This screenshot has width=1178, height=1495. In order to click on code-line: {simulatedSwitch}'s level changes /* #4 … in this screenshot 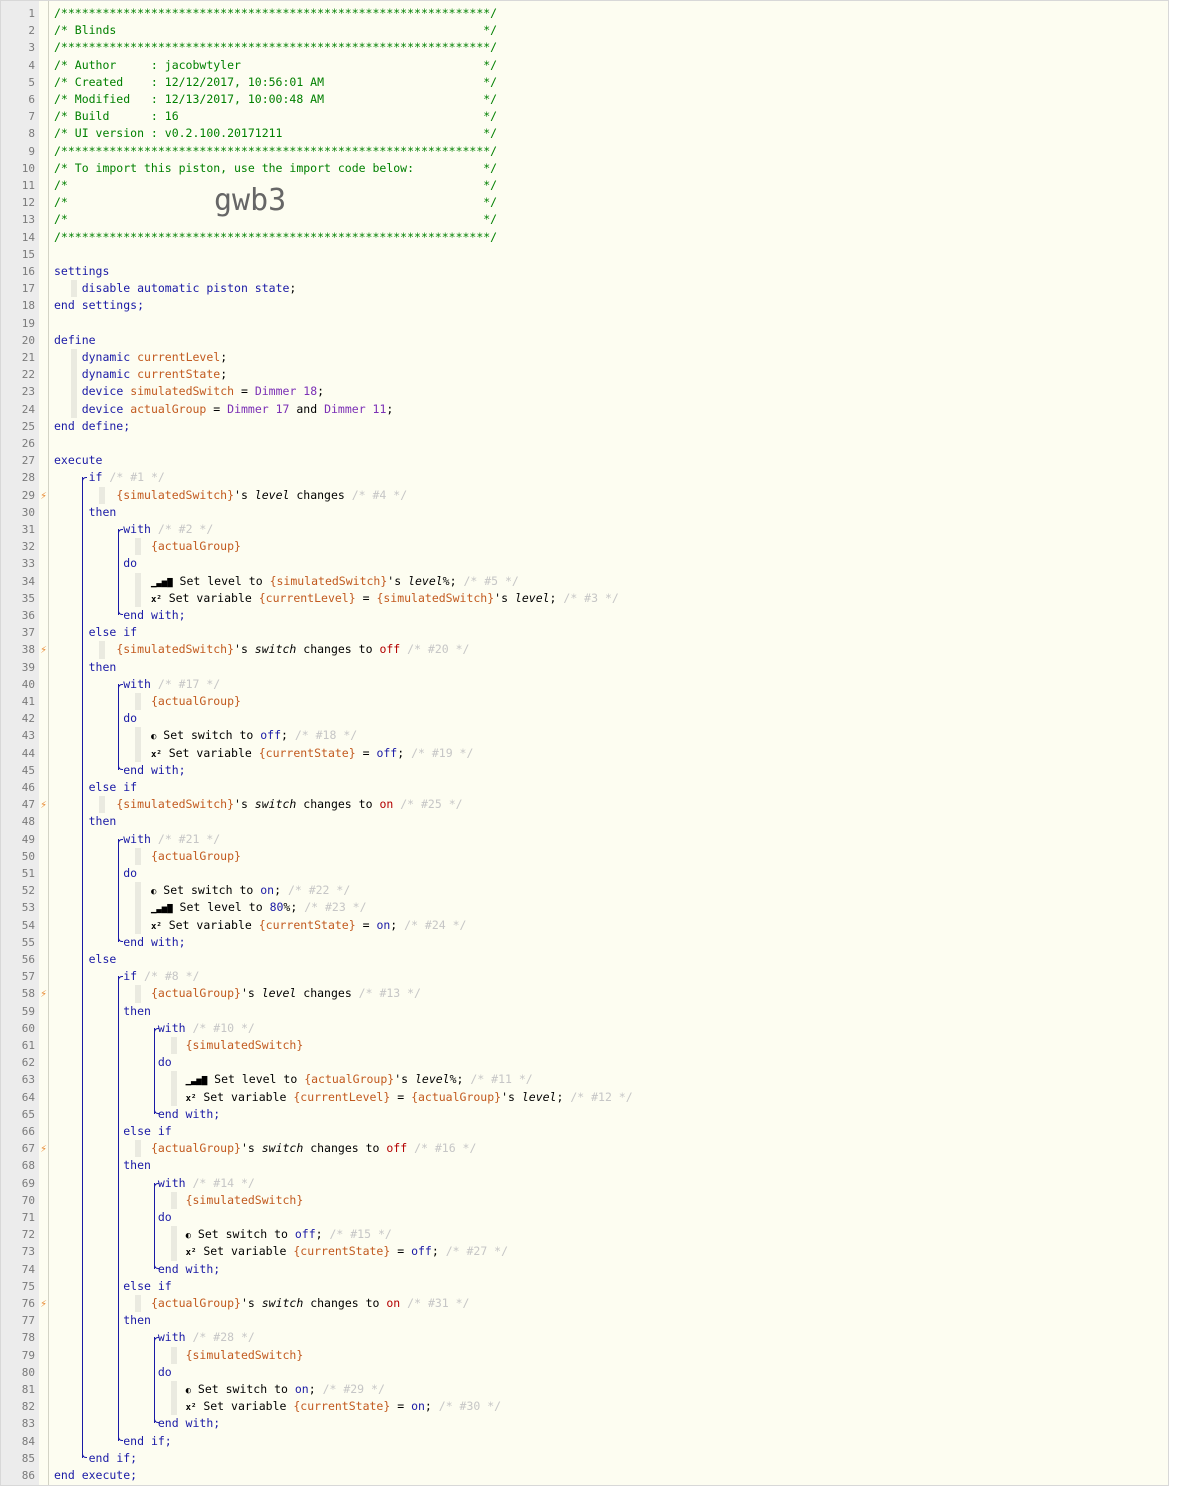, I will do `click(230, 495)`.